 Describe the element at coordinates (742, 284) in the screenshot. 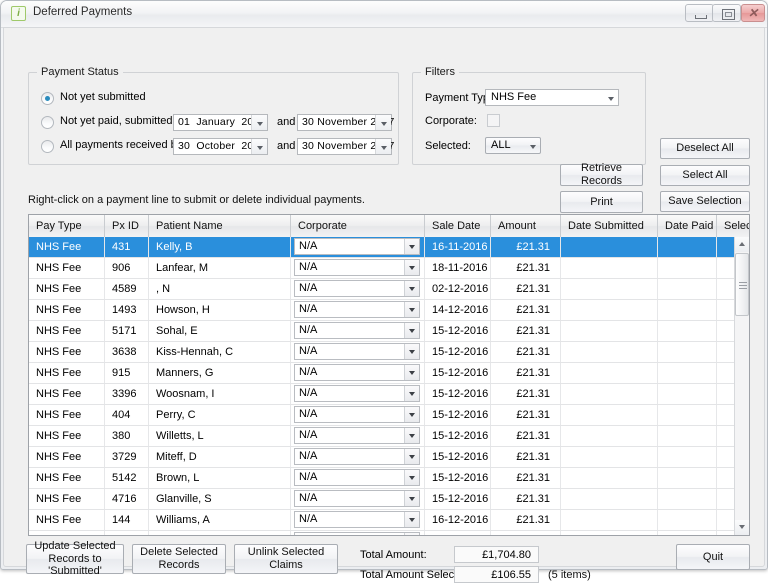

I see `scrollbar-thumb` at that location.